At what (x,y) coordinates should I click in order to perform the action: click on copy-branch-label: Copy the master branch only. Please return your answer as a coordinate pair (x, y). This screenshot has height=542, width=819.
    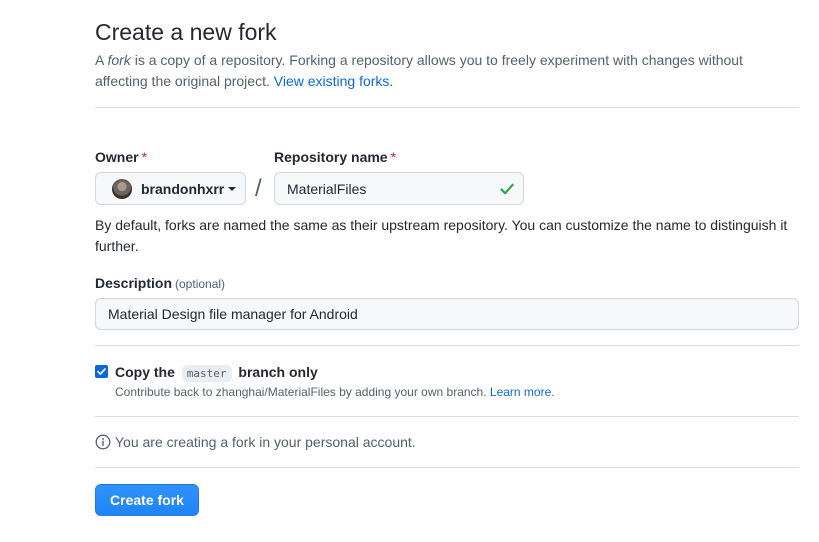
    Looking at the image, I should click on (216, 373).